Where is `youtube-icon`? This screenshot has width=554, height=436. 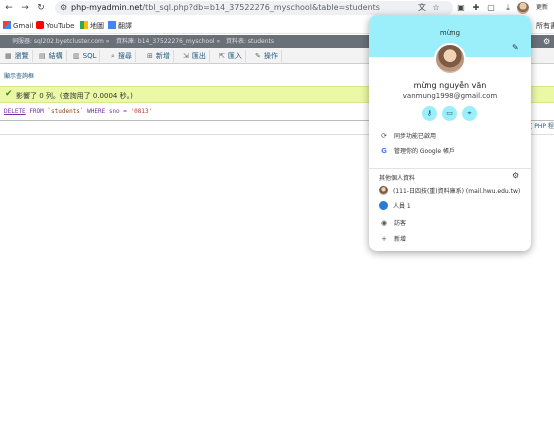
youtube-icon is located at coordinates (40, 25).